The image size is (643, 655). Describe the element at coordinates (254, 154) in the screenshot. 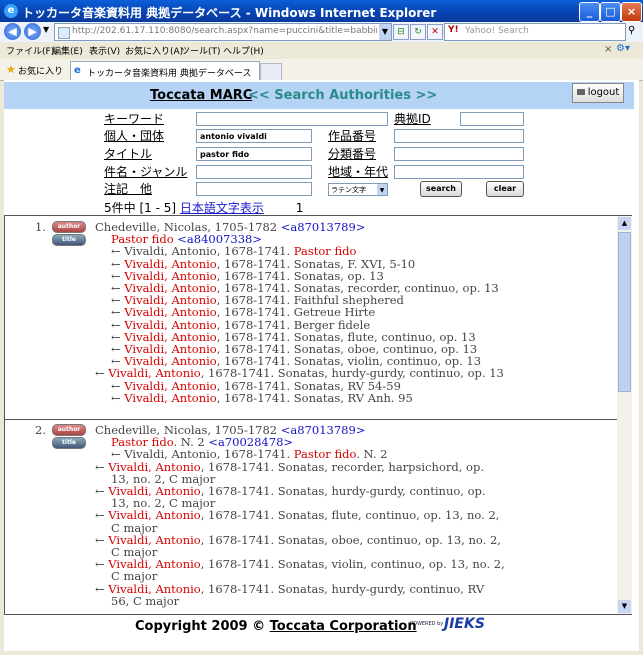

I see `title-field: pastor fido` at that location.